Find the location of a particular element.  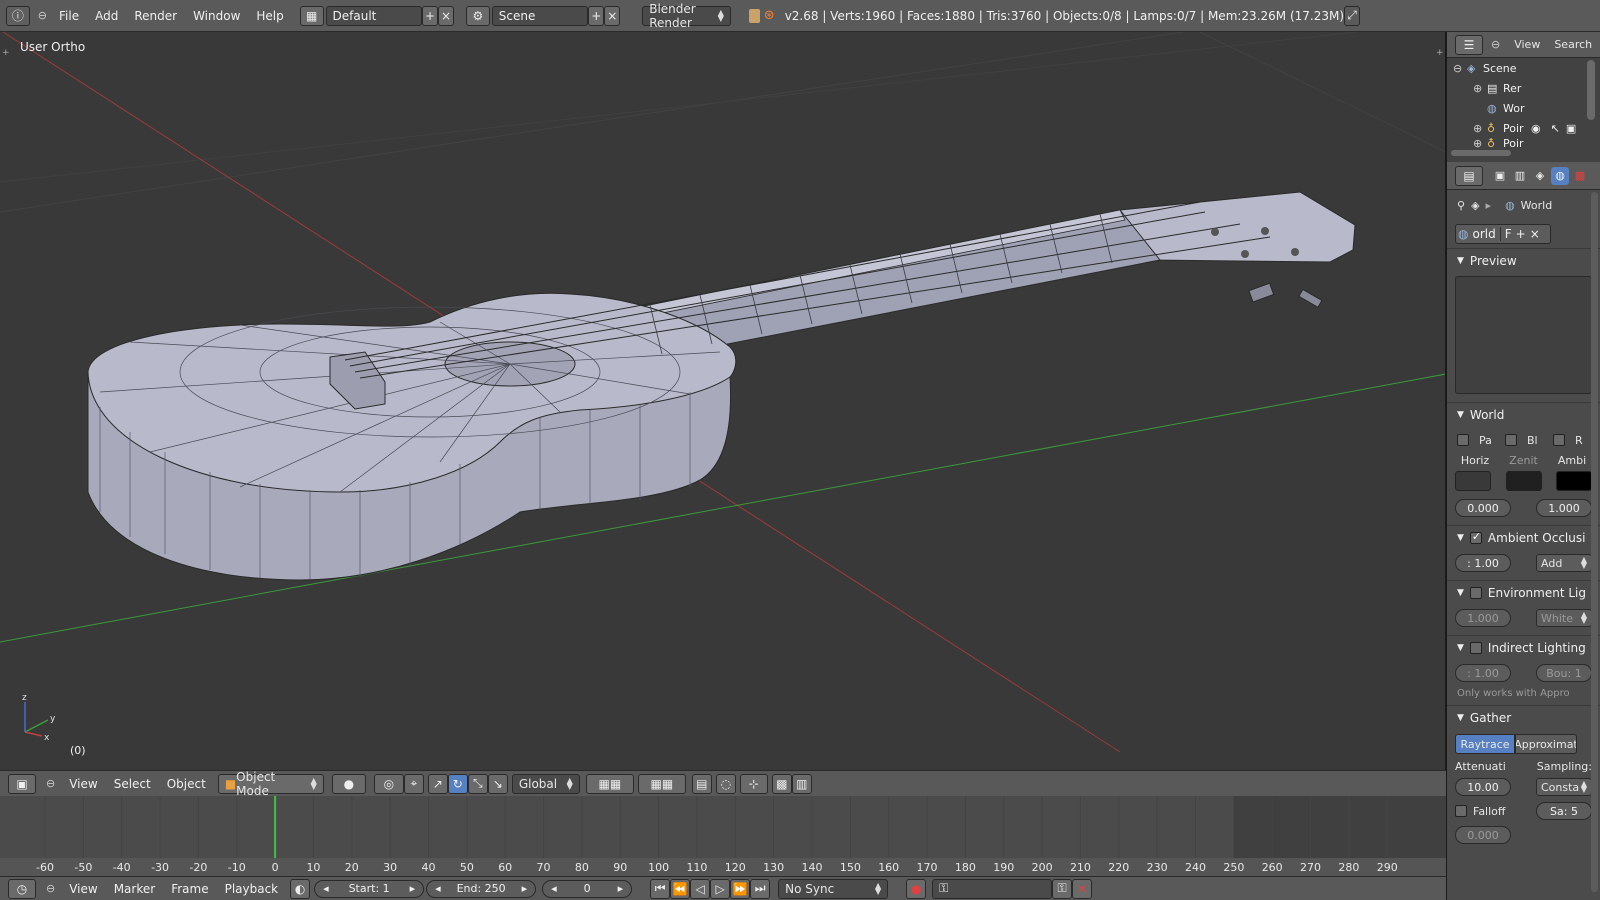

fullscreen-toggle-icon: ⤢ is located at coordinates (1352, 15).